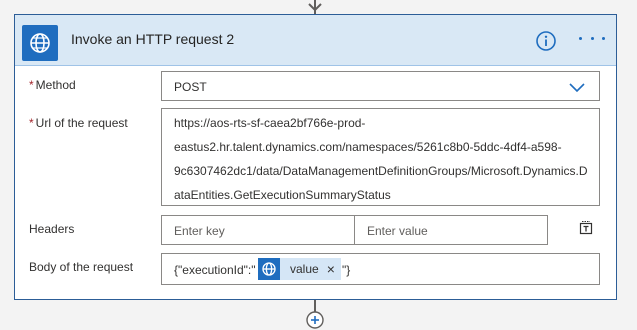 The height and width of the screenshot is (330, 637). Describe the element at coordinates (81, 267) in the screenshot. I see `body-label: Body of the request` at that location.